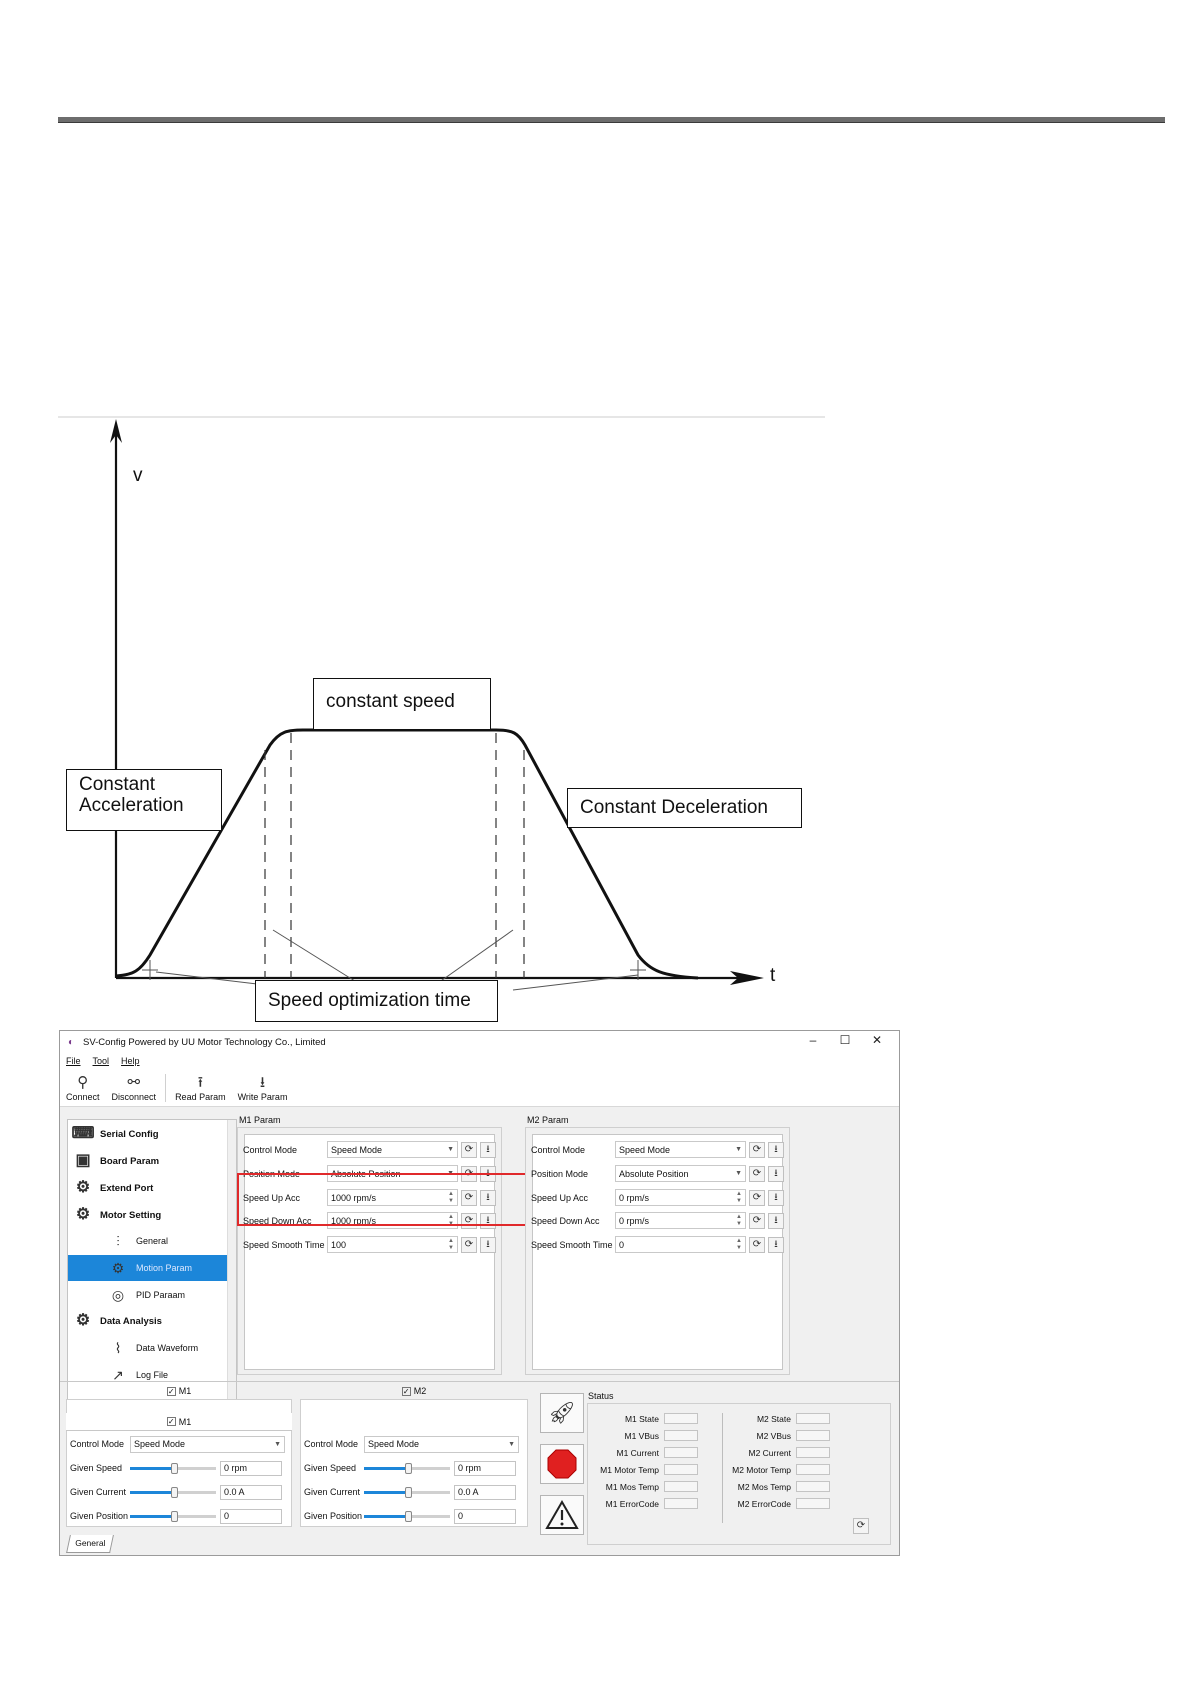 This screenshot has height=1684, width=1191. I want to click on m2-mos-temp-field: M2 Mos Temp, so click(776, 1486).